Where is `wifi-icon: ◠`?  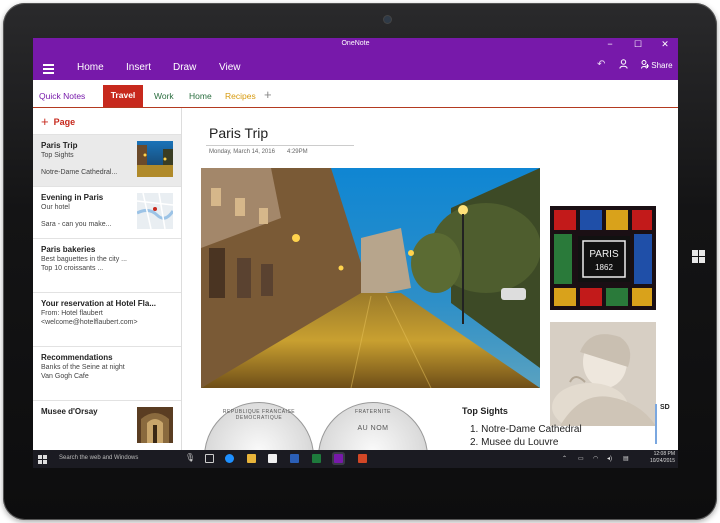 wifi-icon: ◠ is located at coordinates (595, 458).